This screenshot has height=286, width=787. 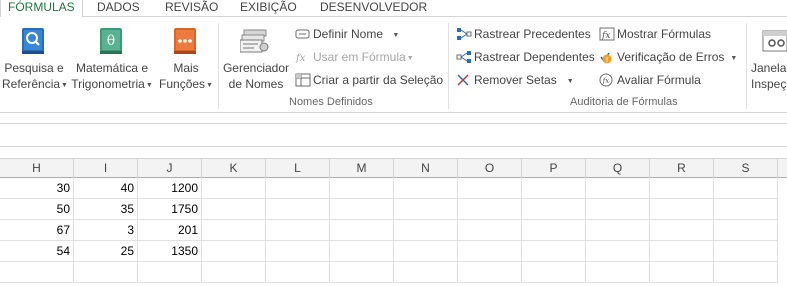 I want to click on name-manager-button: Gerenciador de Nomes, so click(x=256, y=76).